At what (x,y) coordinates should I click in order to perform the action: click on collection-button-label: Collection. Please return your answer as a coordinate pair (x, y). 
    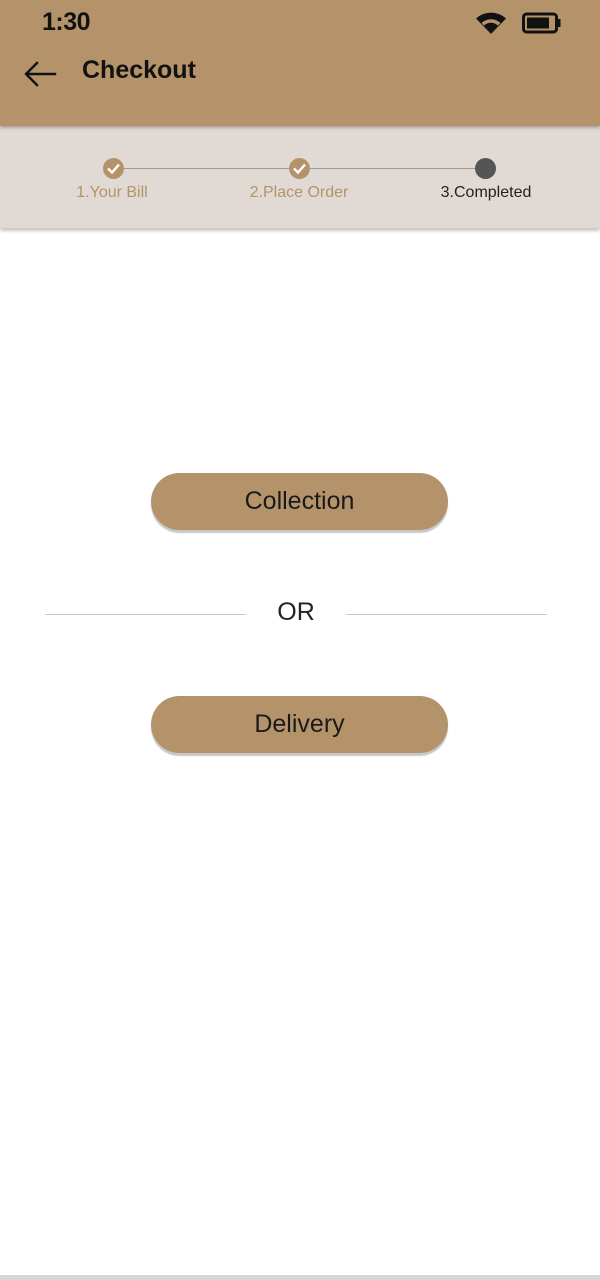
    Looking at the image, I should click on (299, 501).